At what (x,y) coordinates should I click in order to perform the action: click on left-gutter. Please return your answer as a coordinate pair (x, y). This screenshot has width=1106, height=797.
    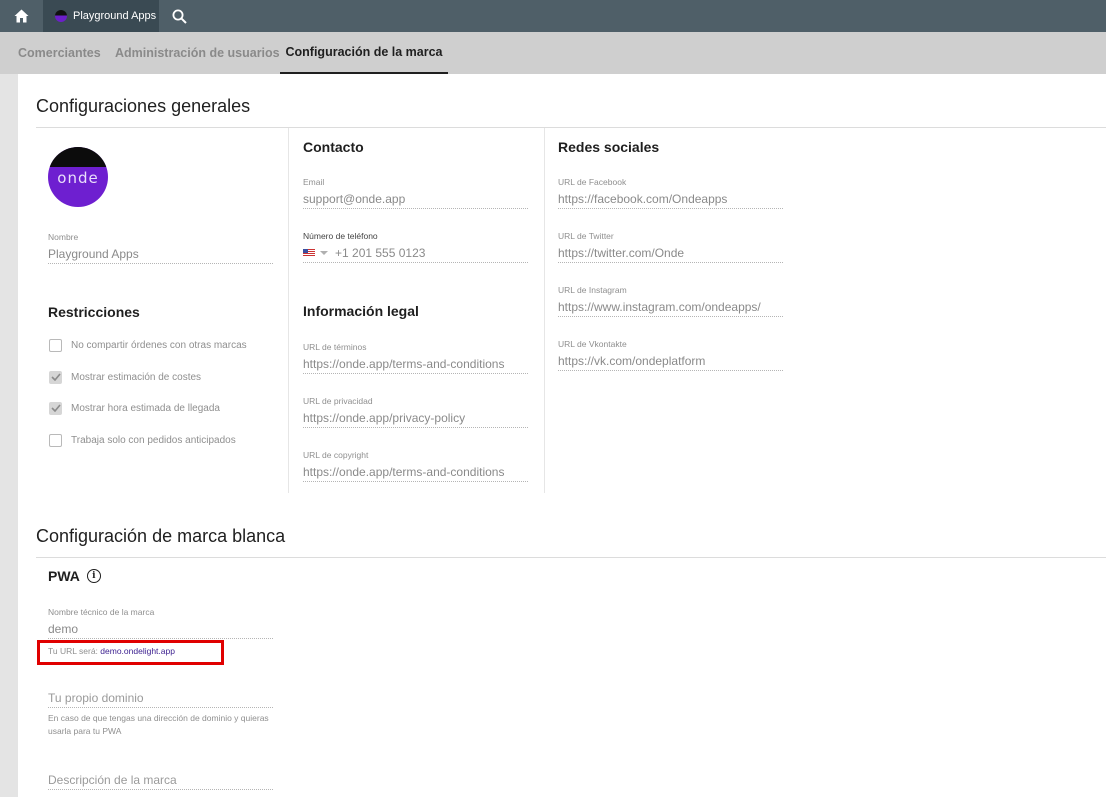
    Looking at the image, I should click on (9, 435).